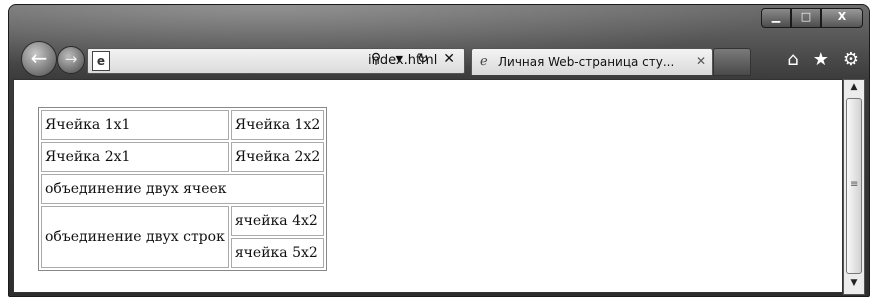 This screenshot has height=297, width=870. Describe the element at coordinates (135, 237) in the screenshot. I see `merged-rows-cell: объединение двух строк` at that location.